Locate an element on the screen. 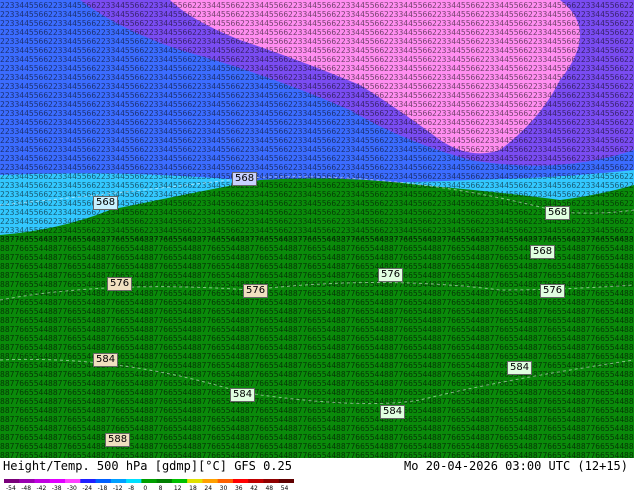 Image resolution: width=634 pixels, height=490 pixels. contour-label: 588 is located at coordinates (118, 440).